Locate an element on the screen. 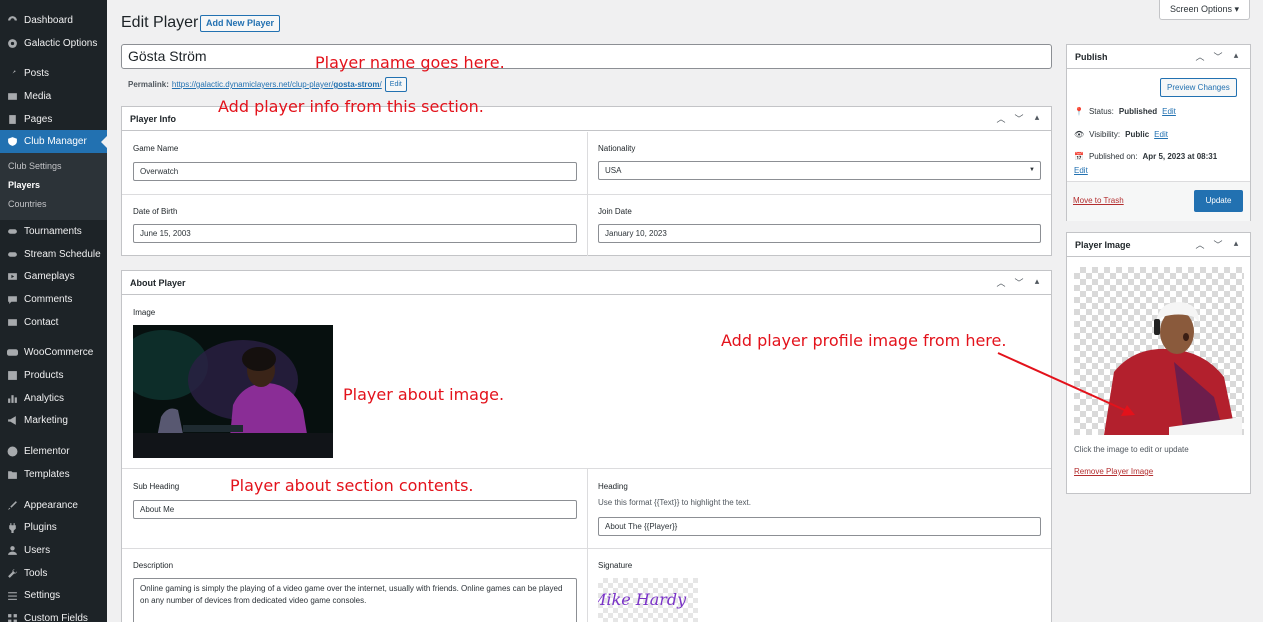 The height and width of the screenshot is (622, 1263). signature-image: Mike Hardy is located at coordinates (648, 600).